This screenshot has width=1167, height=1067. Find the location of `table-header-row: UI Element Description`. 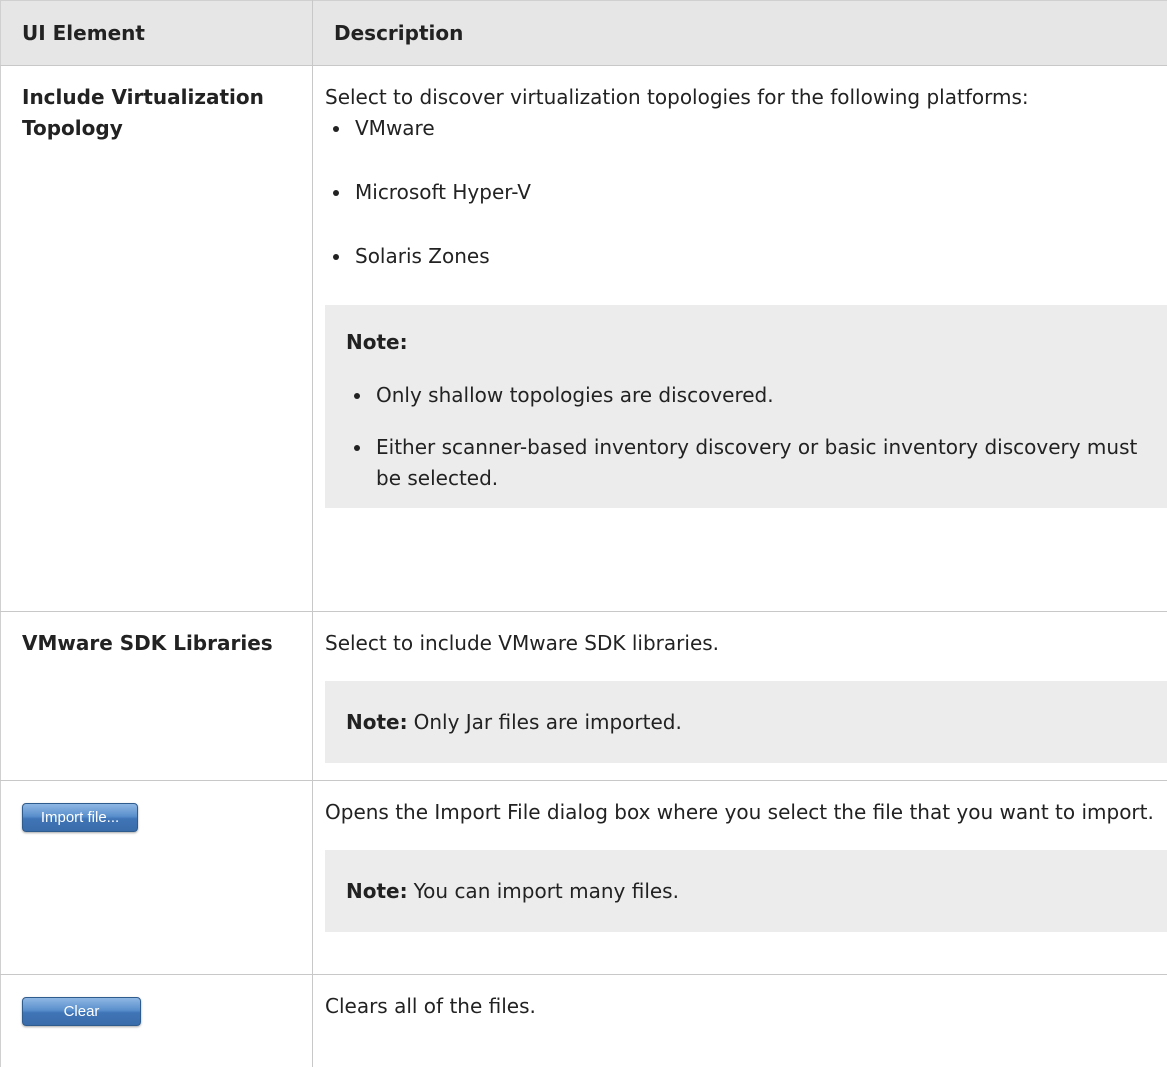

table-header-row: UI Element Description is located at coordinates (583, 33).